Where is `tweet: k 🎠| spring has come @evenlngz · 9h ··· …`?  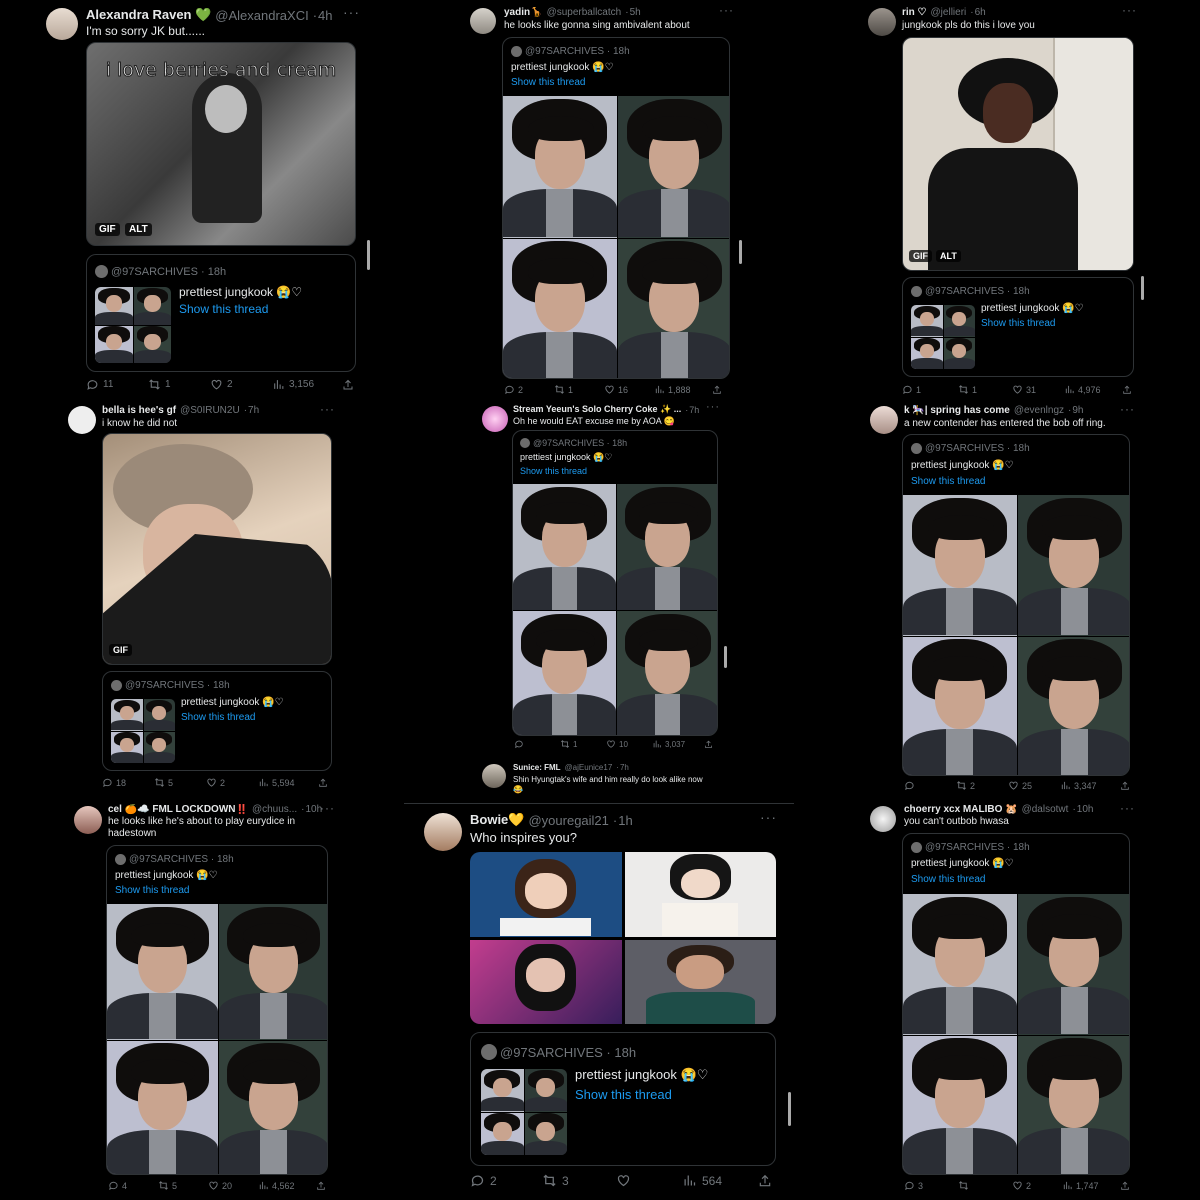 tweet: k 🎠| spring has come @evenlngz · 9h ··· … is located at coordinates (1004, 600).